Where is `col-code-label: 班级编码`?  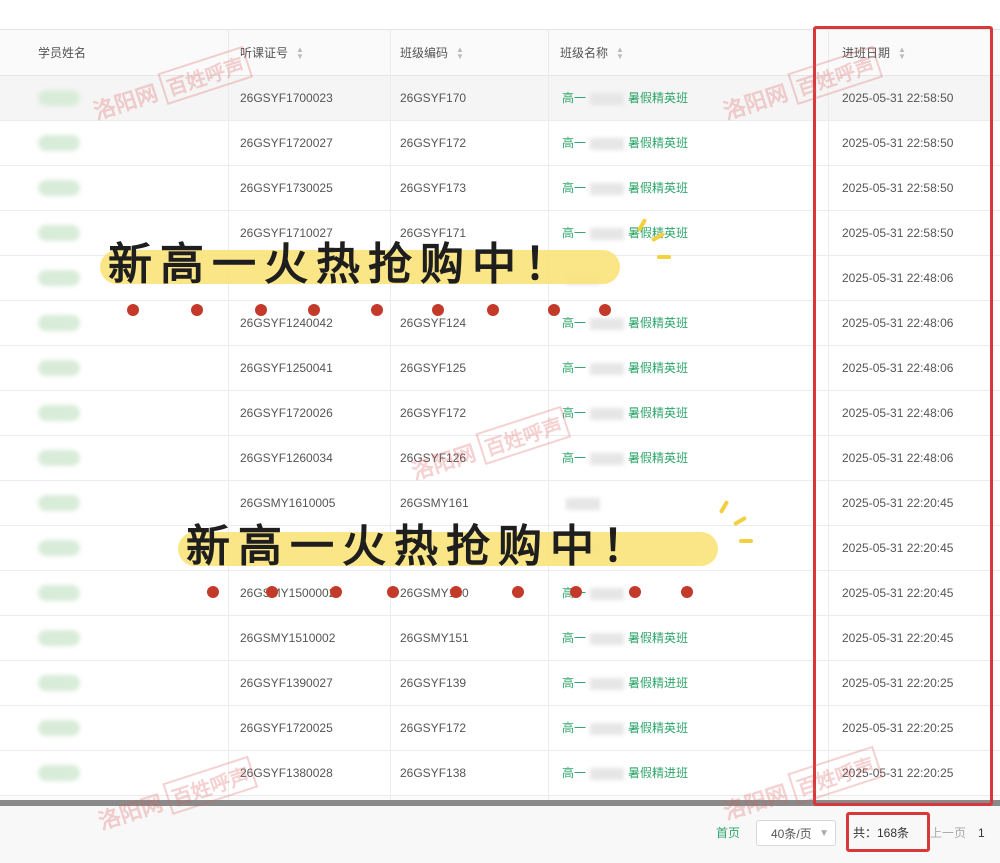 col-code-label: 班级编码 is located at coordinates (424, 53).